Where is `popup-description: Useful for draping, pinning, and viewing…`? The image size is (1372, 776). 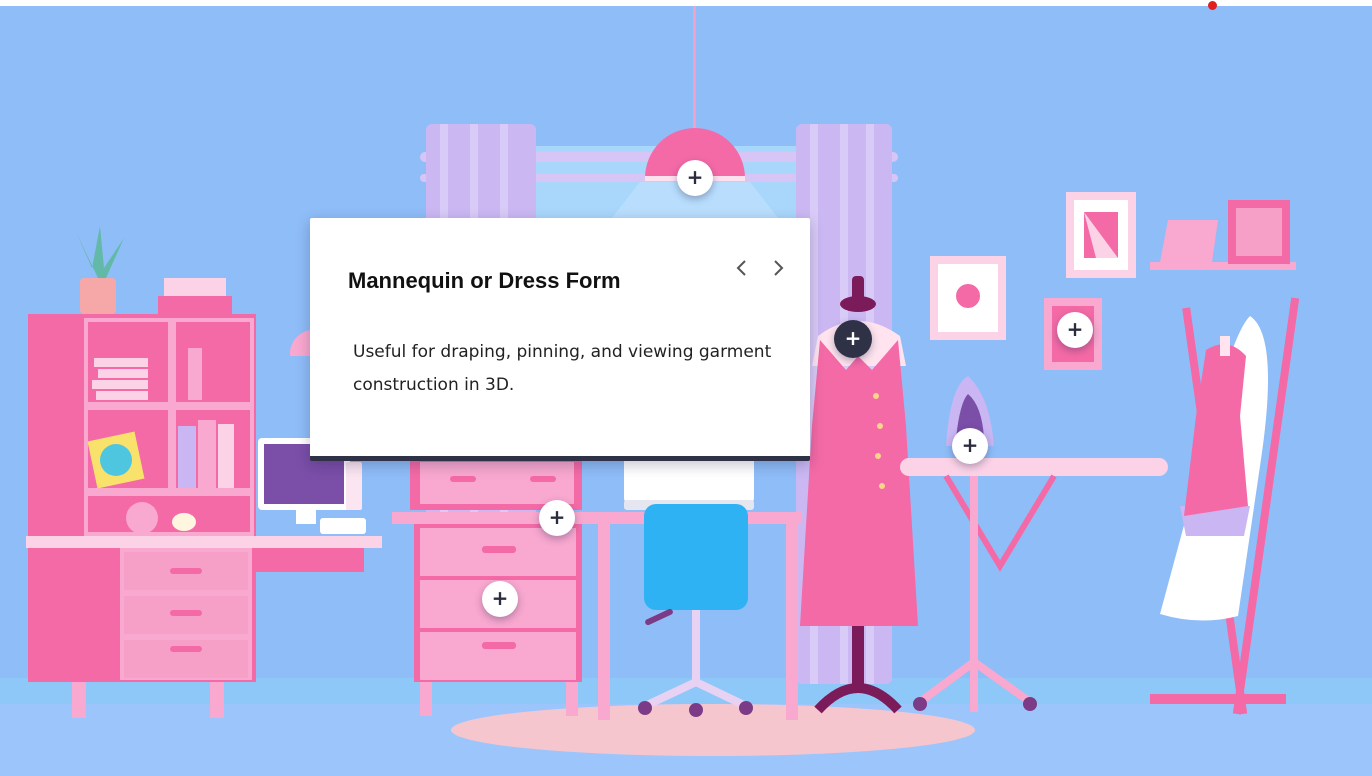
popup-description: Useful for draping, pinning, and viewing… is located at coordinates (562, 368).